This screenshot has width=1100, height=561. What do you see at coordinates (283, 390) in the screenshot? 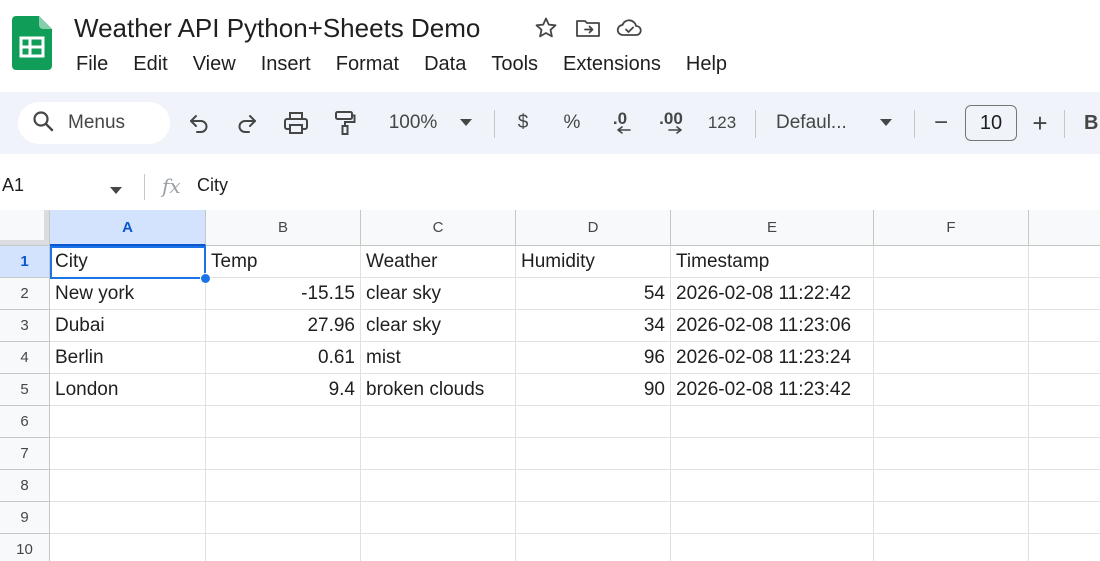
I see `data-cell: 9.4` at bounding box center [283, 390].